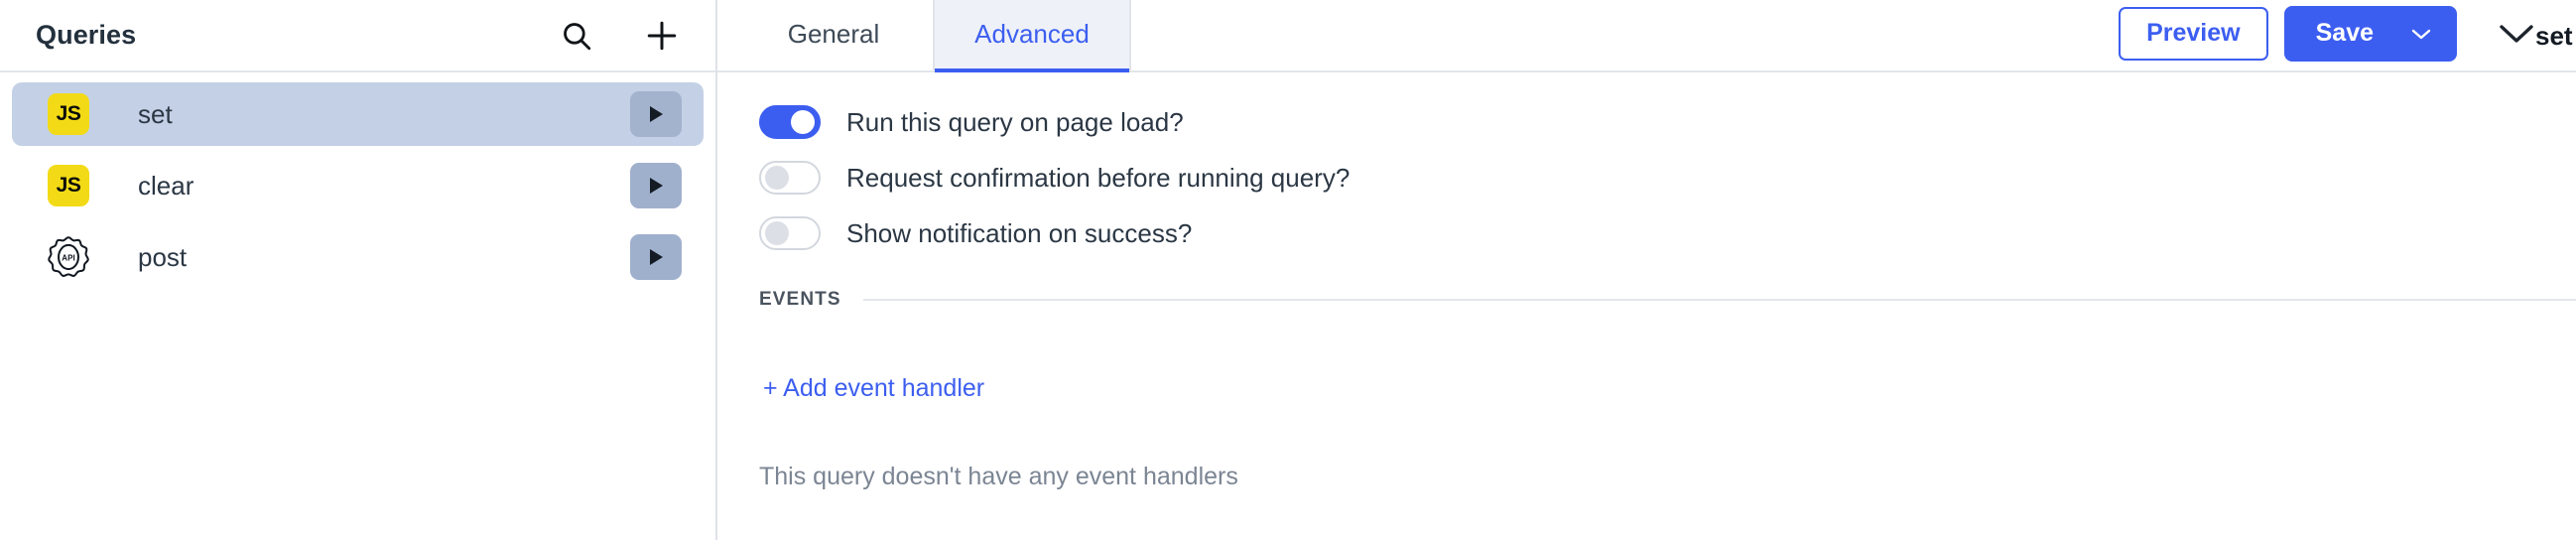  I want to click on query-item-label: set, so click(156, 113).